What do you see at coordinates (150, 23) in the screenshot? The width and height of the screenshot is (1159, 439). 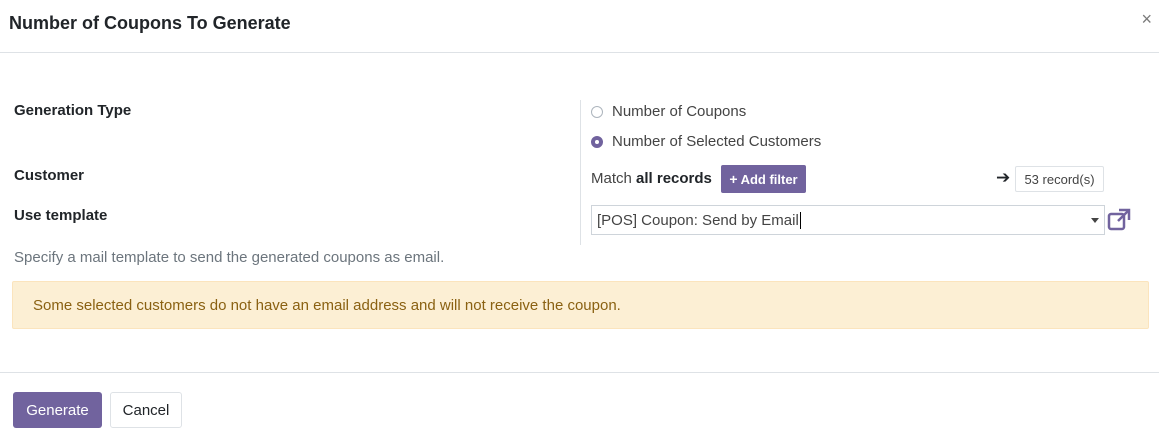 I see `dialog-title: Number of Coupons To Generate` at bounding box center [150, 23].